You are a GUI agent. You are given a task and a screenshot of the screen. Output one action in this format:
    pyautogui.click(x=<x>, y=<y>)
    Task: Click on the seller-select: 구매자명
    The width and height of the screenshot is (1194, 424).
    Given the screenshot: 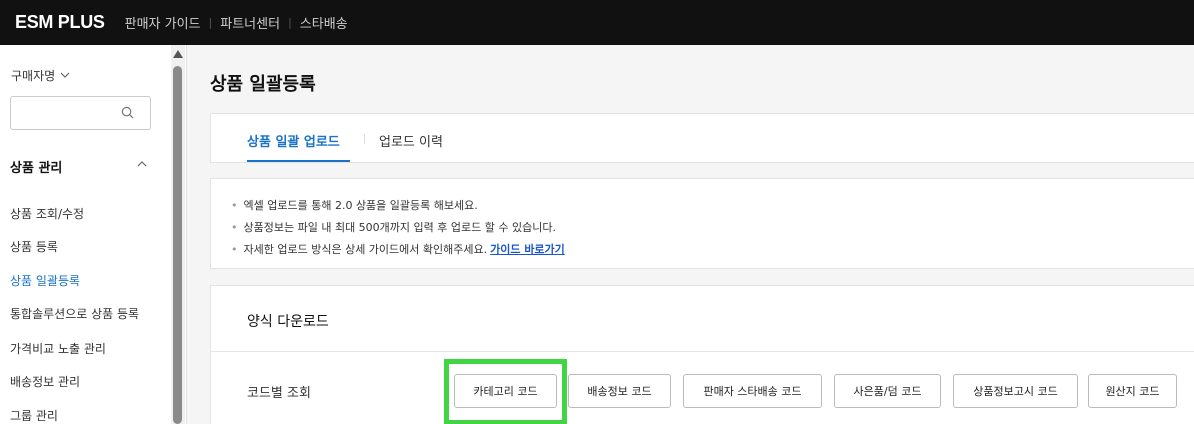 What is the action you would take?
    pyautogui.click(x=40, y=75)
    